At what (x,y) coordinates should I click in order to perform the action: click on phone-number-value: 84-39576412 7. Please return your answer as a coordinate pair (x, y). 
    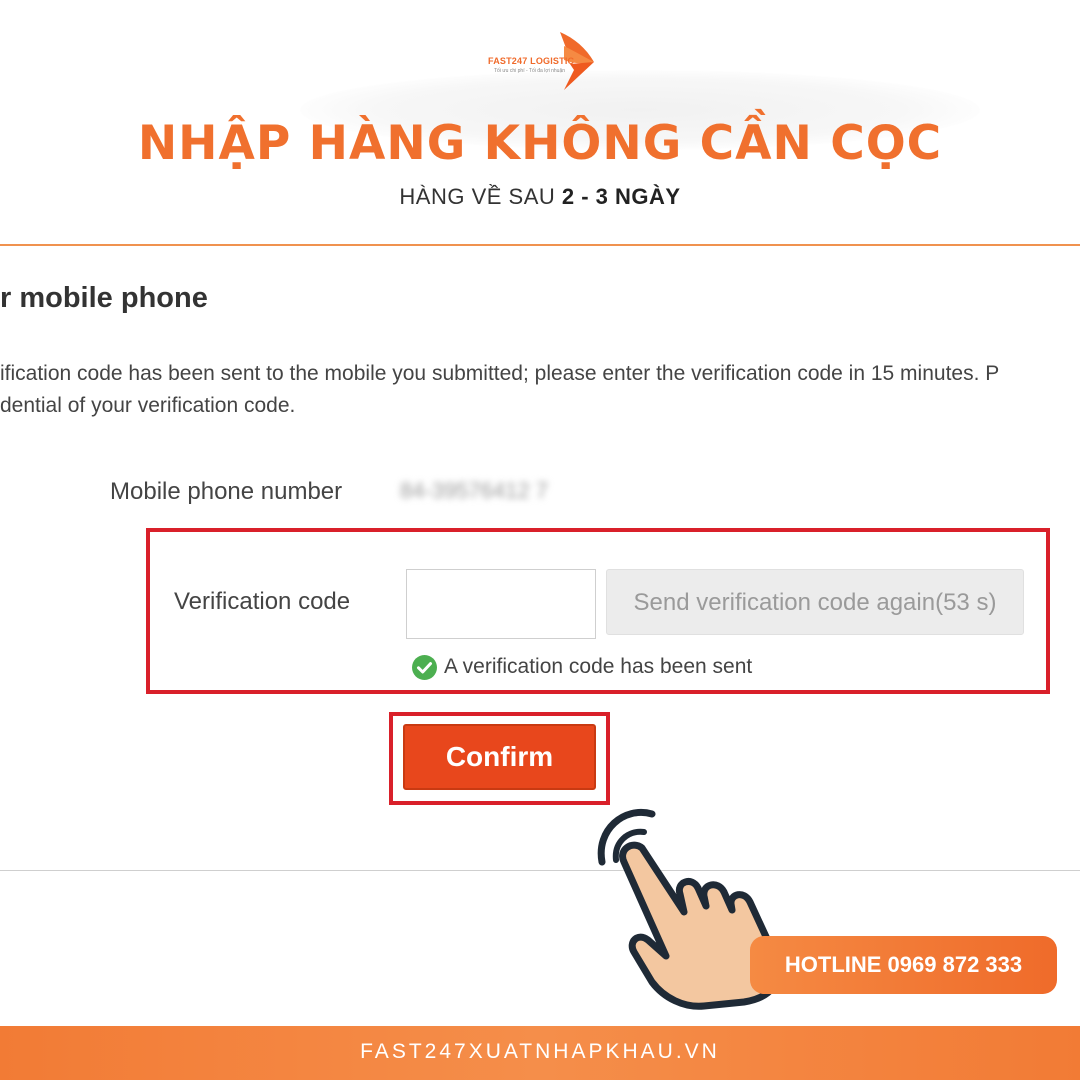
    Looking at the image, I should click on (474, 490).